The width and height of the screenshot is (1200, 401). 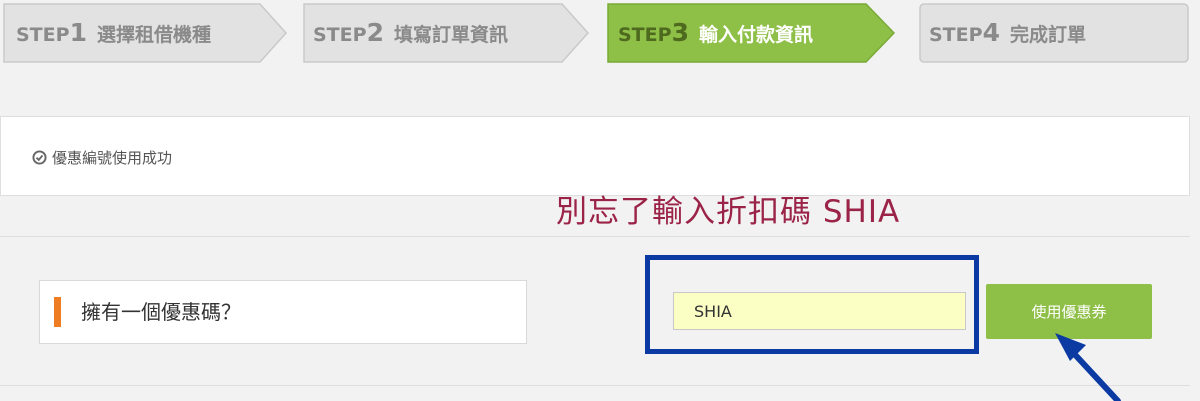 What do you see at coordinates (819, 311) in the screenshot?
I see `coupon-code-input` at bounding box center [819, 311].